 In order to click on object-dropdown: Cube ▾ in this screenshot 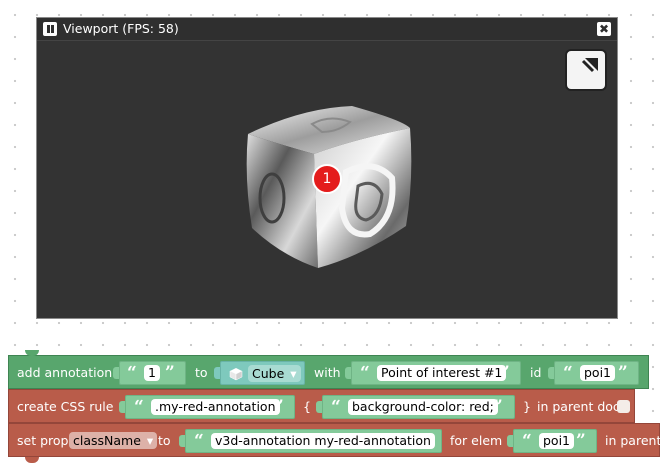, I will do `click(274, 373)`.